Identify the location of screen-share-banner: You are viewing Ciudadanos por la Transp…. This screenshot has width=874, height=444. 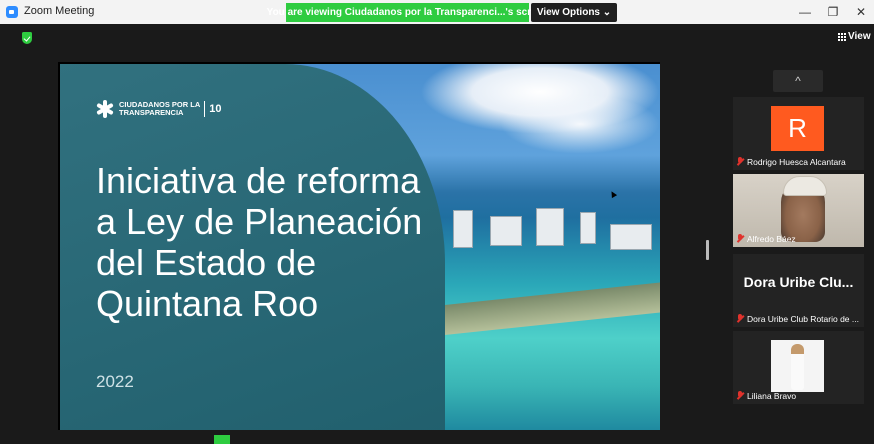
(407, 12).